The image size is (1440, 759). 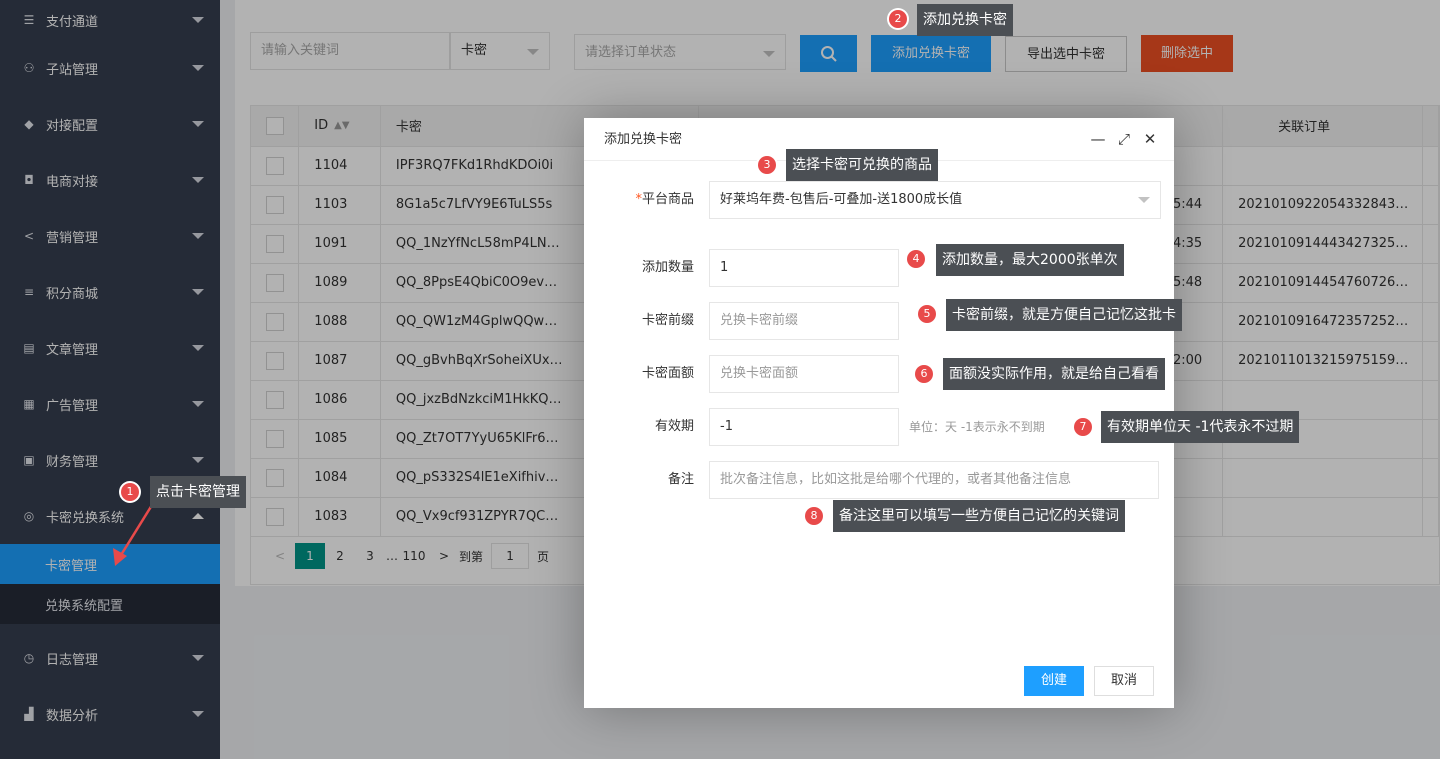 What do you see at coordinates (927, 314) in the screenshot?
I see `annotation-5-badge: 5` at bounding box center [927, 314].